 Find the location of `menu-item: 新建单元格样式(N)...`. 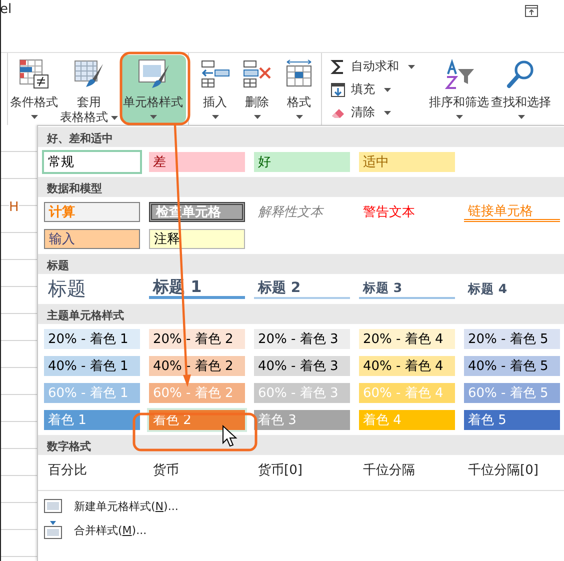

menu-item: 新建单元格样式(N)... is located at coordinates (126, 506).